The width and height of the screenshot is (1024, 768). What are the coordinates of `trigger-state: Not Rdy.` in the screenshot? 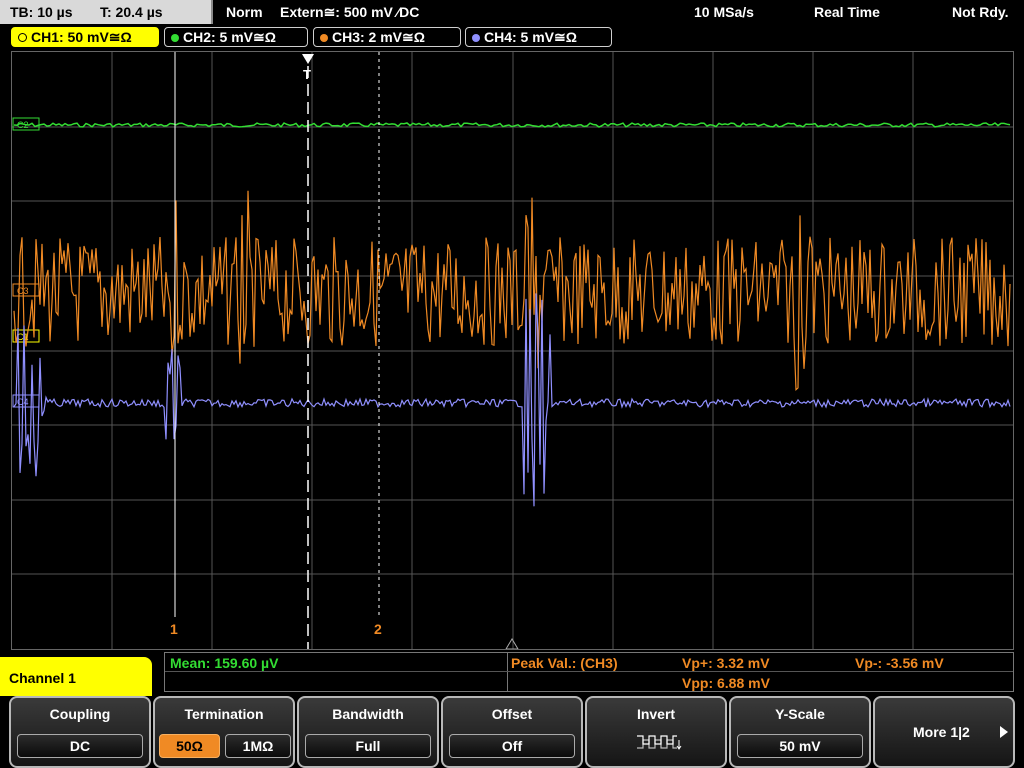 It's located at (980, 12).